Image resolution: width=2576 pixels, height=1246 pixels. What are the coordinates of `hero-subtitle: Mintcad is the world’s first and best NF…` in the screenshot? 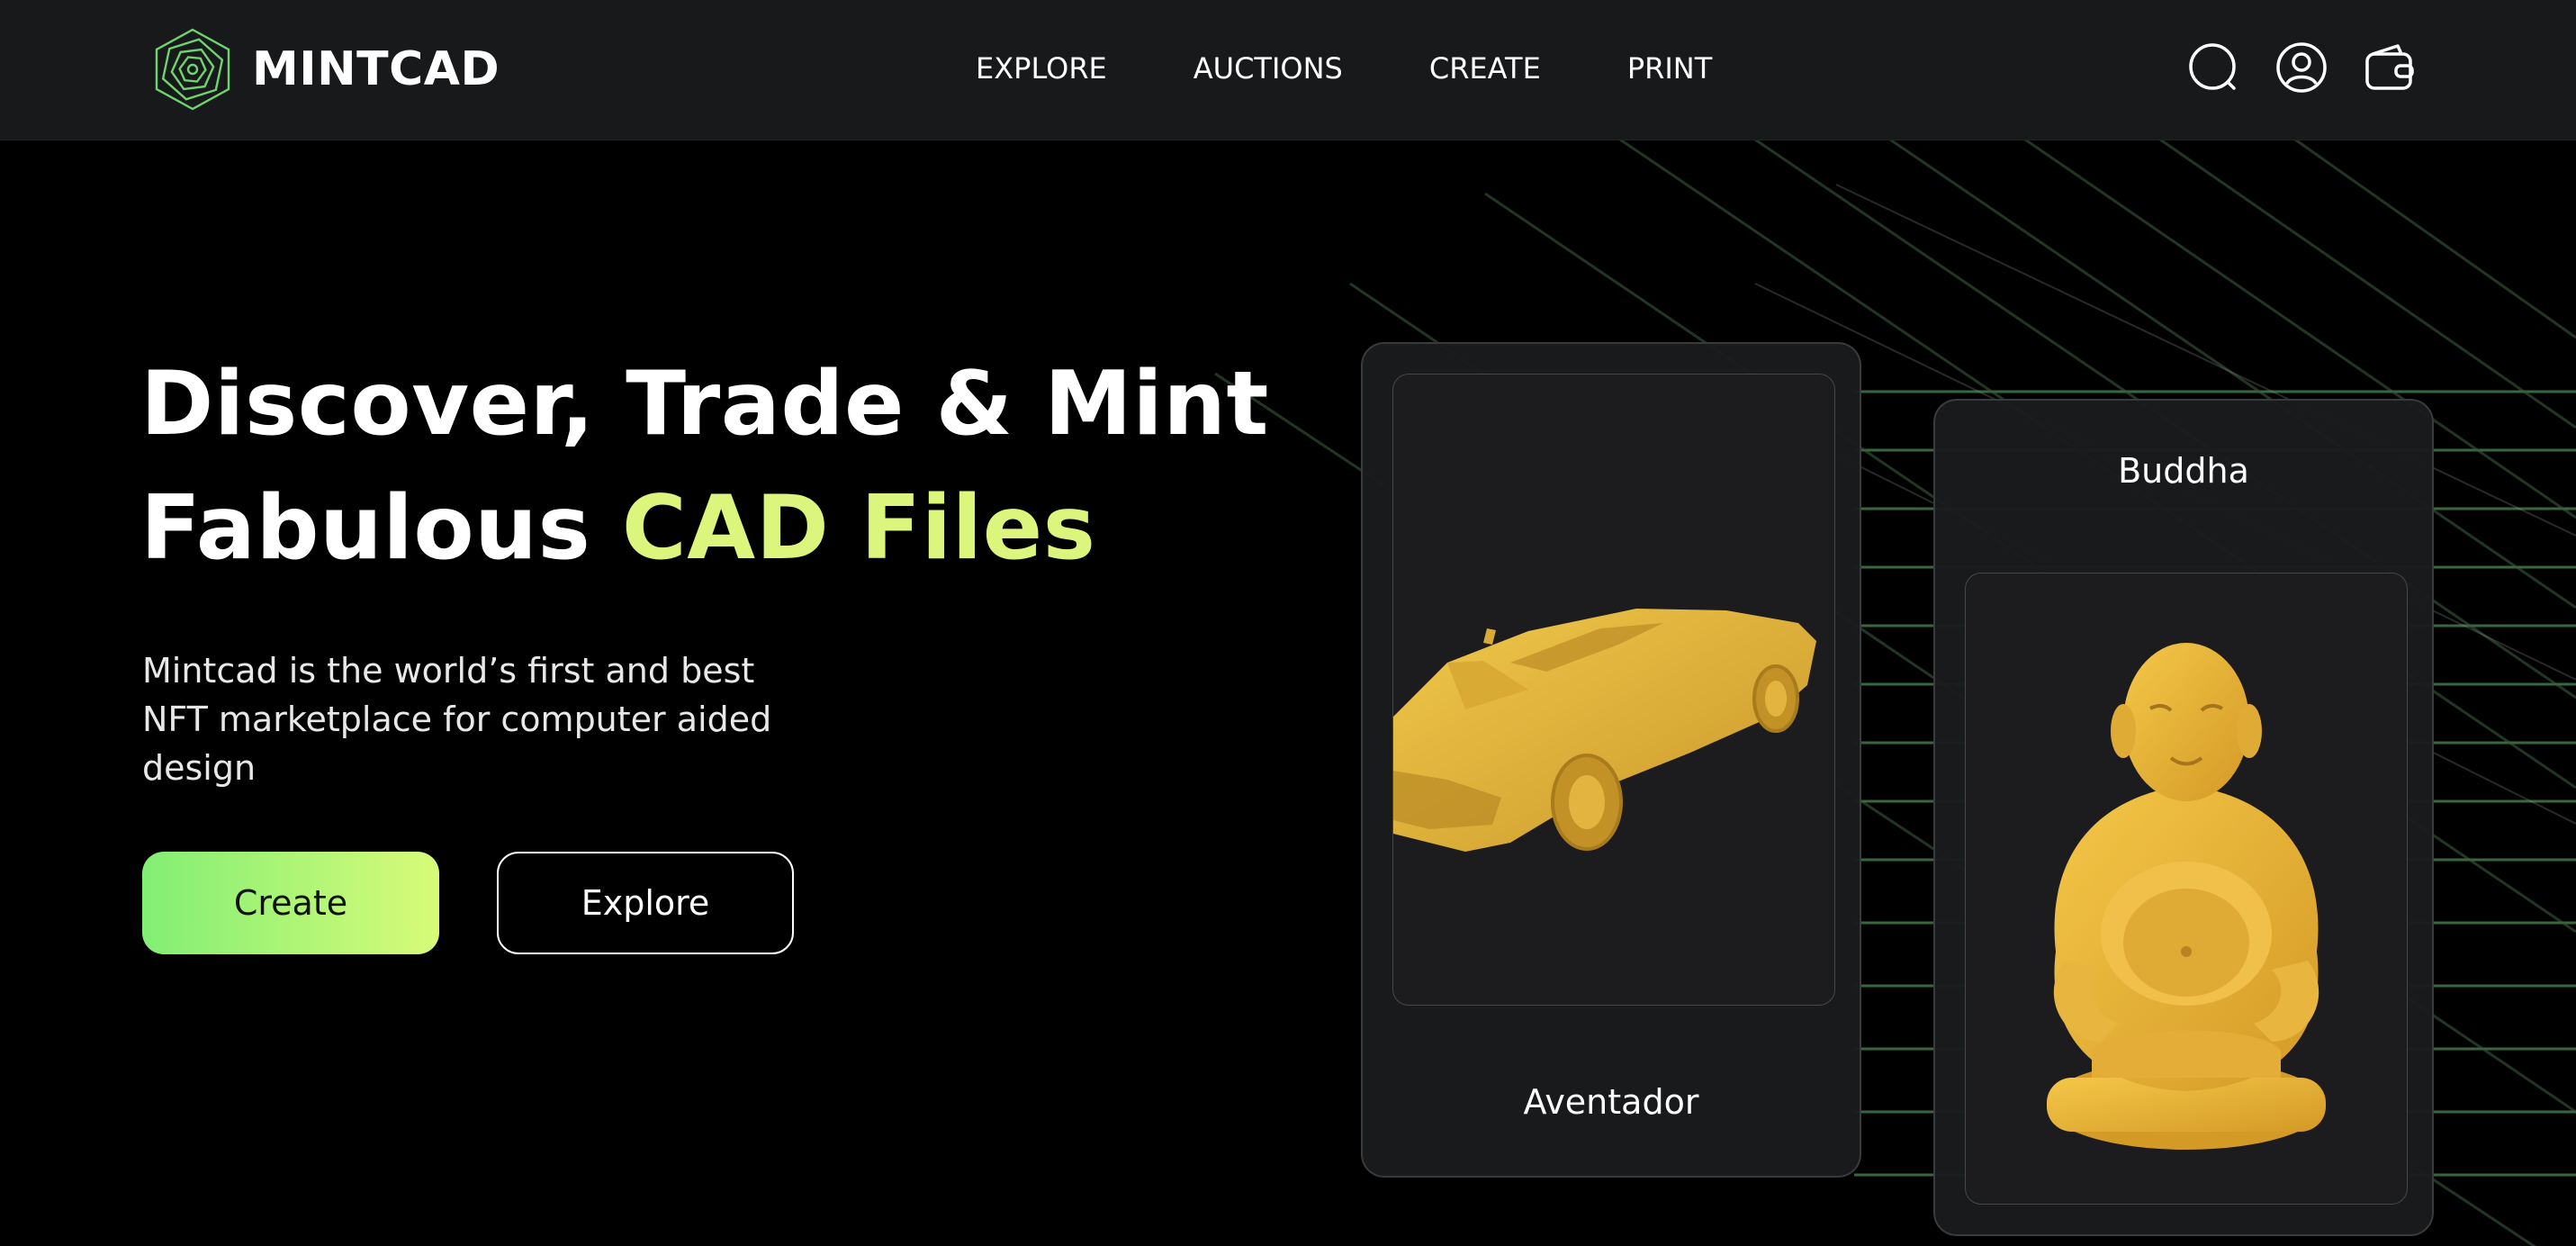 It's located at (457, 719).